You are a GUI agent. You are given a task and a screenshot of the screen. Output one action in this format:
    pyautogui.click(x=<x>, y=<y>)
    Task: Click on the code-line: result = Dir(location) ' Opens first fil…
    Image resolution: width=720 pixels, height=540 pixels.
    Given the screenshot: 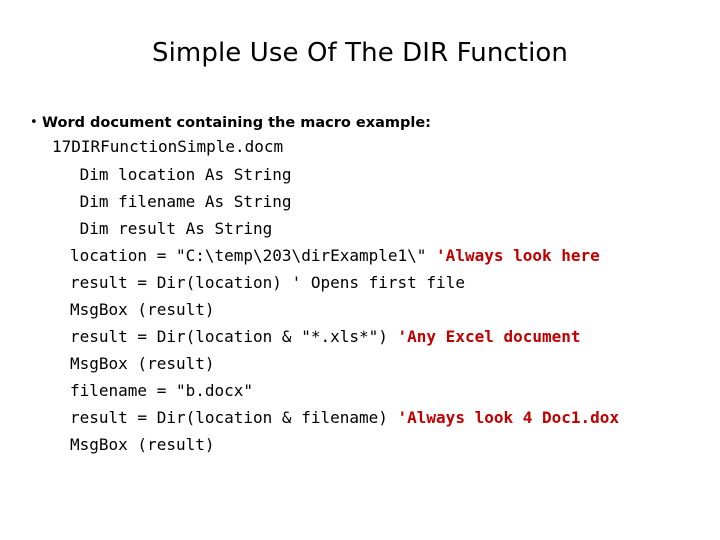 What is the action you would take?
    pyautogui.click(x=395, y=282)
    